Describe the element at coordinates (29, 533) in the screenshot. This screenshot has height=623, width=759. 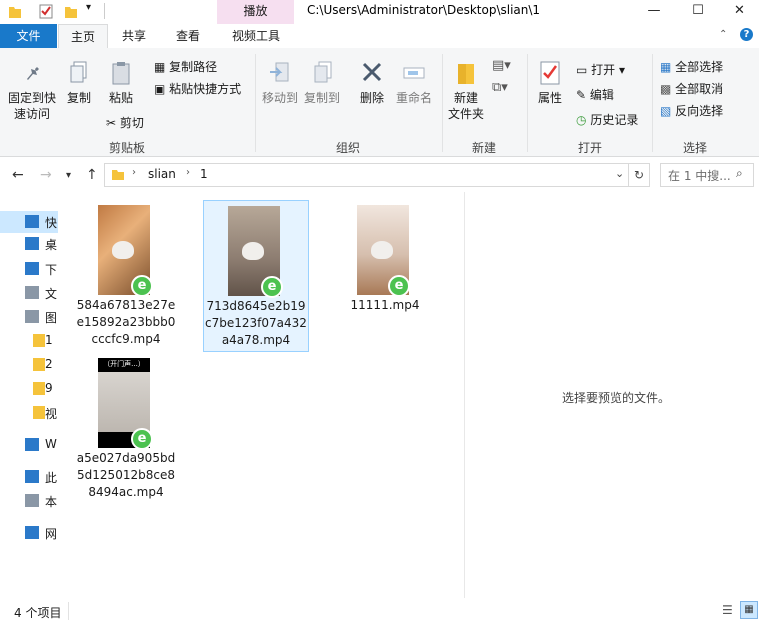
I see `nav-item: 网` at that location.